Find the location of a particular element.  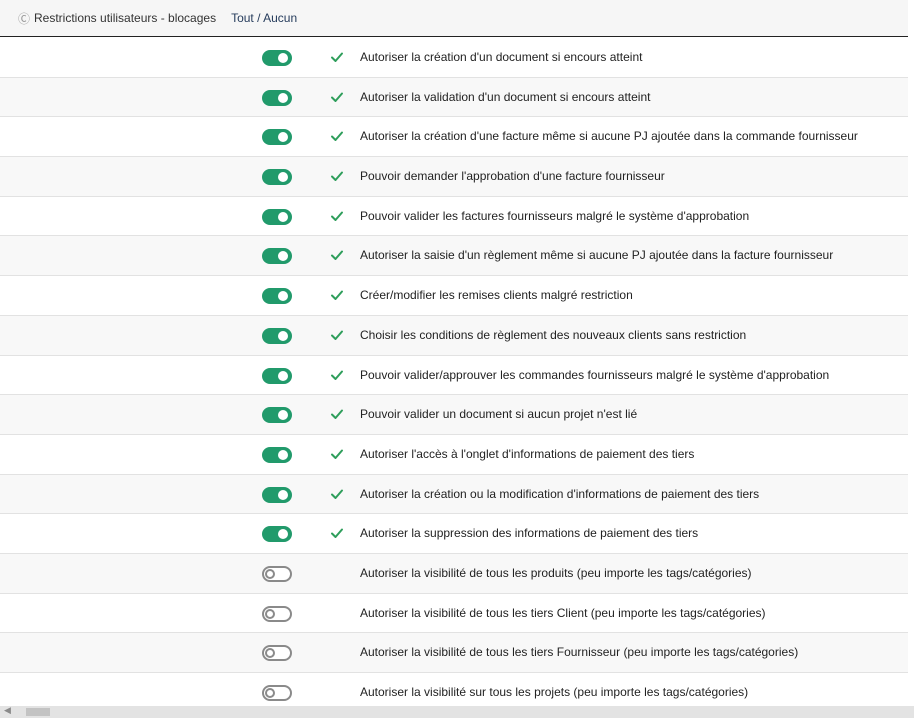

scroll-left-icon: ◀ is located at coordinates (7, 710).